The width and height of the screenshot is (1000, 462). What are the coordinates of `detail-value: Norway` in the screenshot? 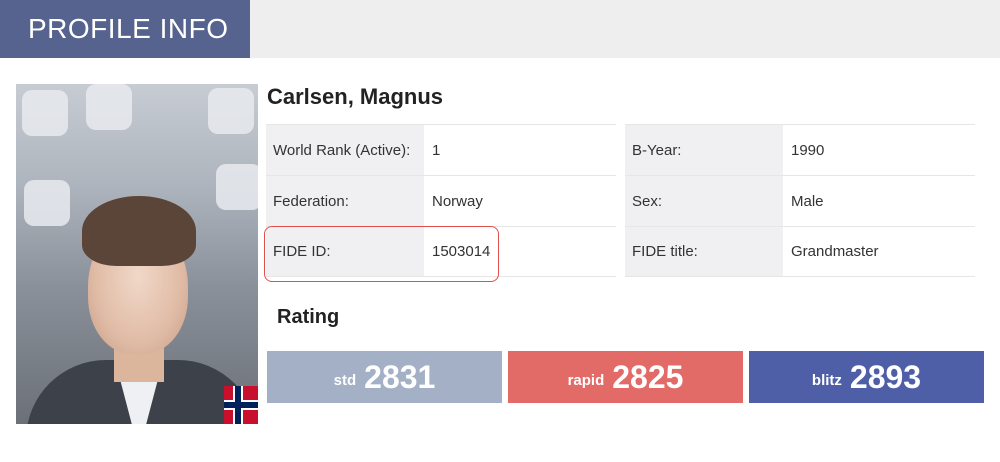 It's located at (457, 201).